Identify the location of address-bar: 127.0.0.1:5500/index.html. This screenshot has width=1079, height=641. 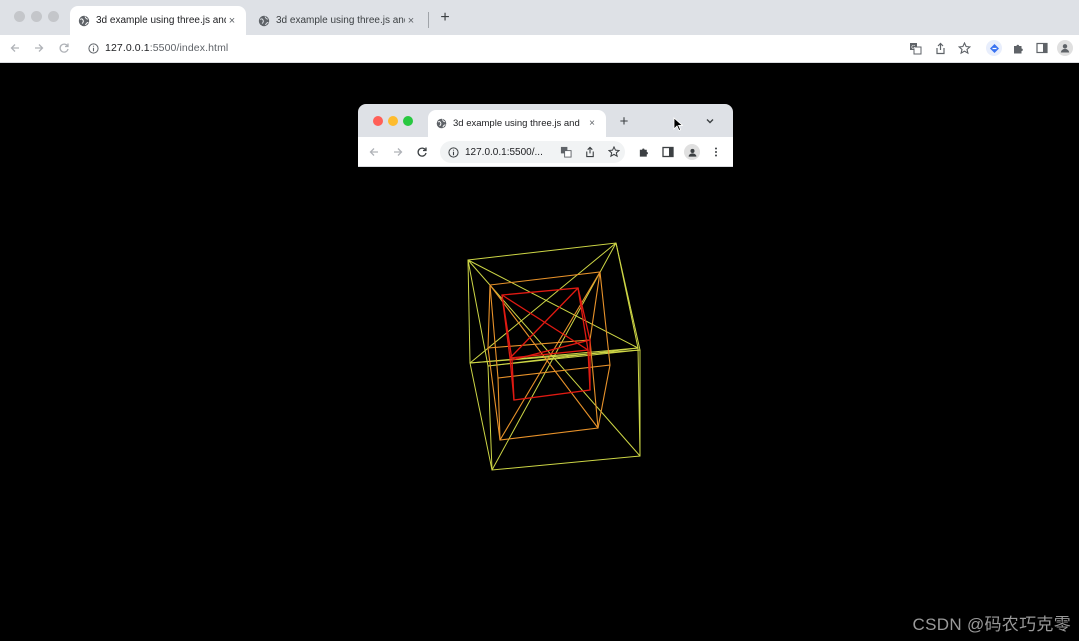
(490, 48).